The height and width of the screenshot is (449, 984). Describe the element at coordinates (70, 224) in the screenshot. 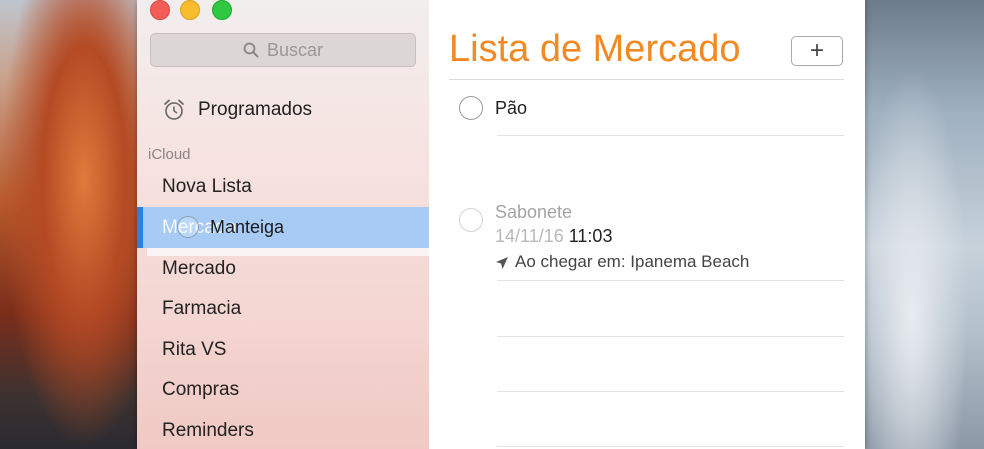

I see `desktop-wallpaper-left` at that location.